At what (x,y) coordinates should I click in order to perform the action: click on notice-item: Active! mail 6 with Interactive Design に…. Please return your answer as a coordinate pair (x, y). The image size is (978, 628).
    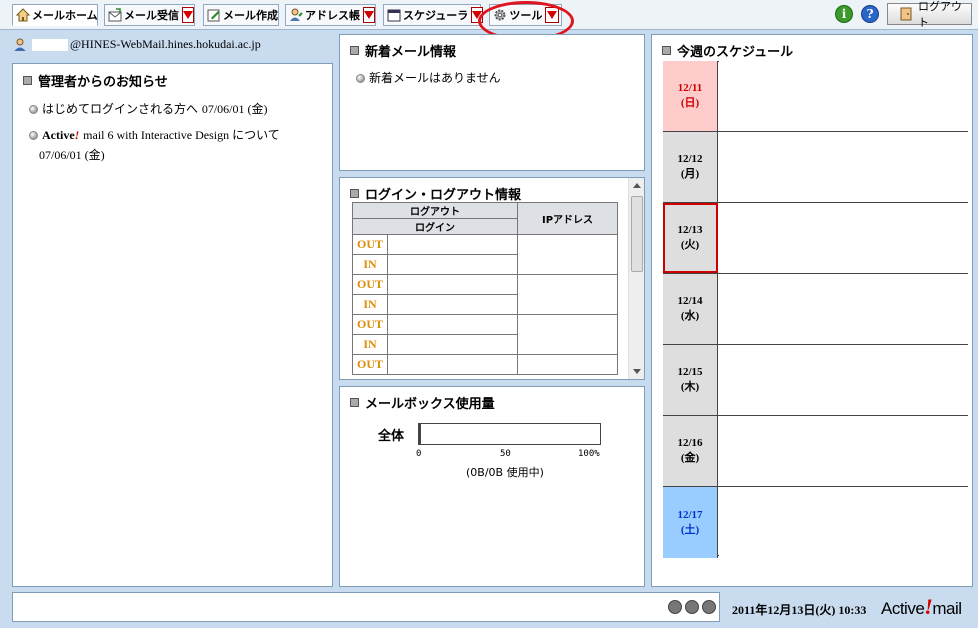
    Looking at the image, I should click on (174, 145).